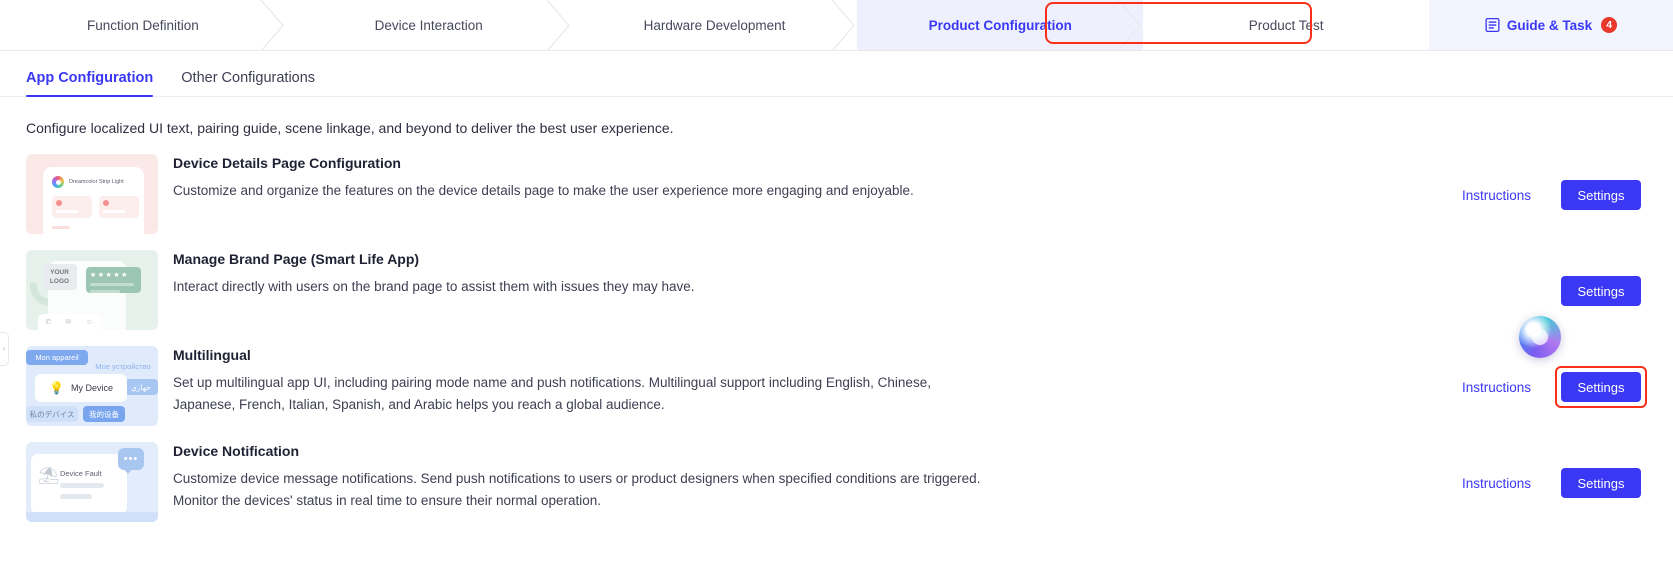 This screenshot has width=1673, height=561. What do you see at coordinates (131, 461) in the screenshot?
I see `notification-bubble-icon: •••` at bounding box center [131, 461].